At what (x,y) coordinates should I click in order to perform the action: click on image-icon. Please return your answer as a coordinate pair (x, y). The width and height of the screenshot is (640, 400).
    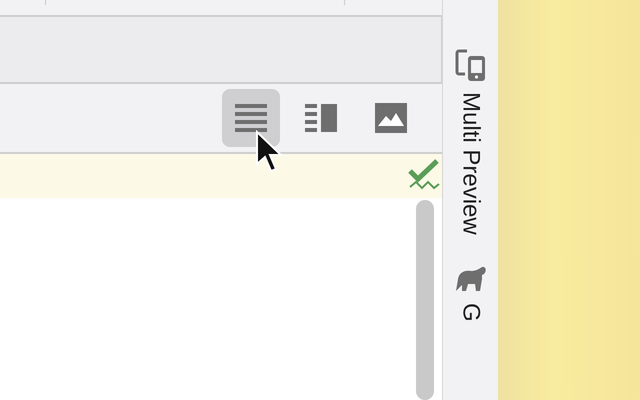
    Looking at the image, I should click on (391, 118).